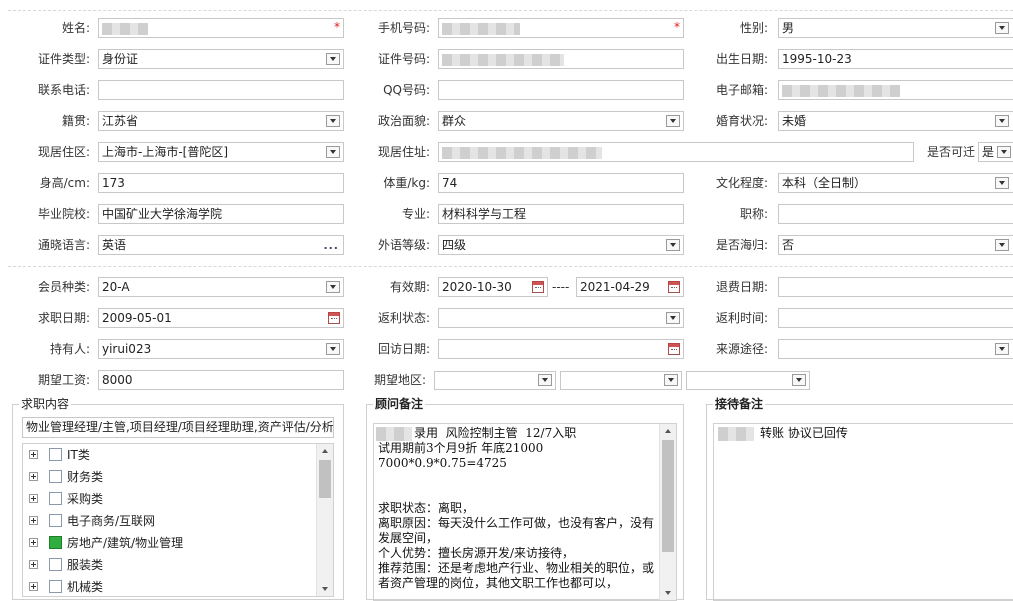 The image size is (1013, 601). Describe the element at coordinates (63, 318) in the screenshot. I see `job-date-label: 求职日期:` at that location.